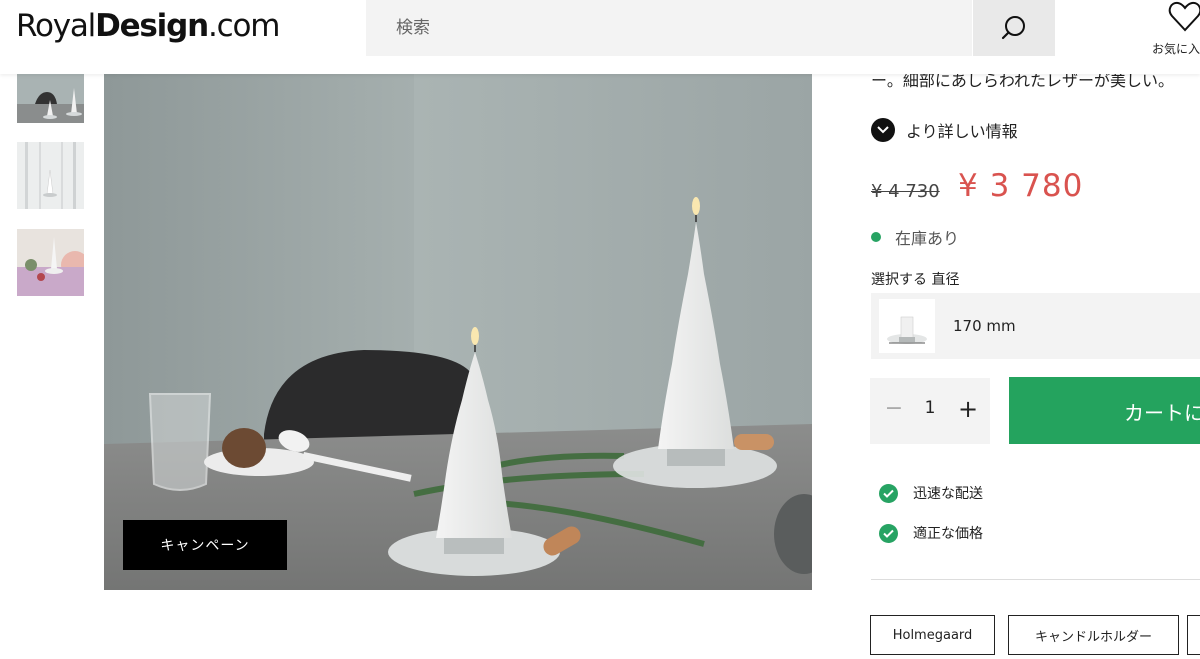 This screenshot has width=1200, height=659. I want to click on search-icon, so click(1013, 28).